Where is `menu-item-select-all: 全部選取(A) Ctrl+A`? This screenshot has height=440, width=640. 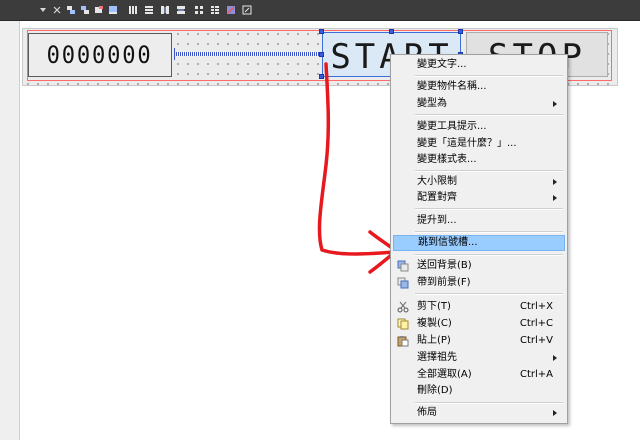 menu-item-select-all: 全部選取(A) Ctrl+A is located at coordinates (479, 375).